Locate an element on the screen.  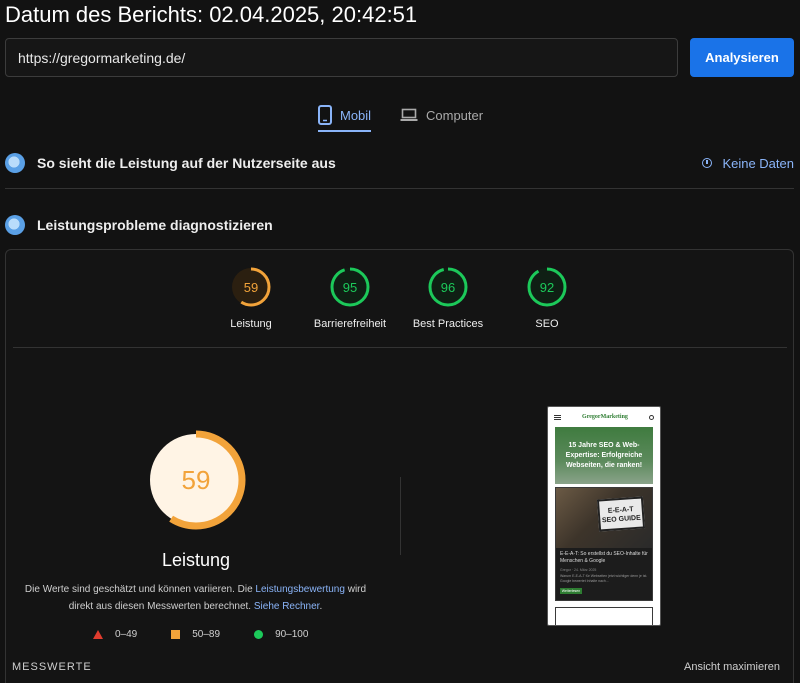
gauge-performance: 59 Leistung is located at coordinates (251, 298).